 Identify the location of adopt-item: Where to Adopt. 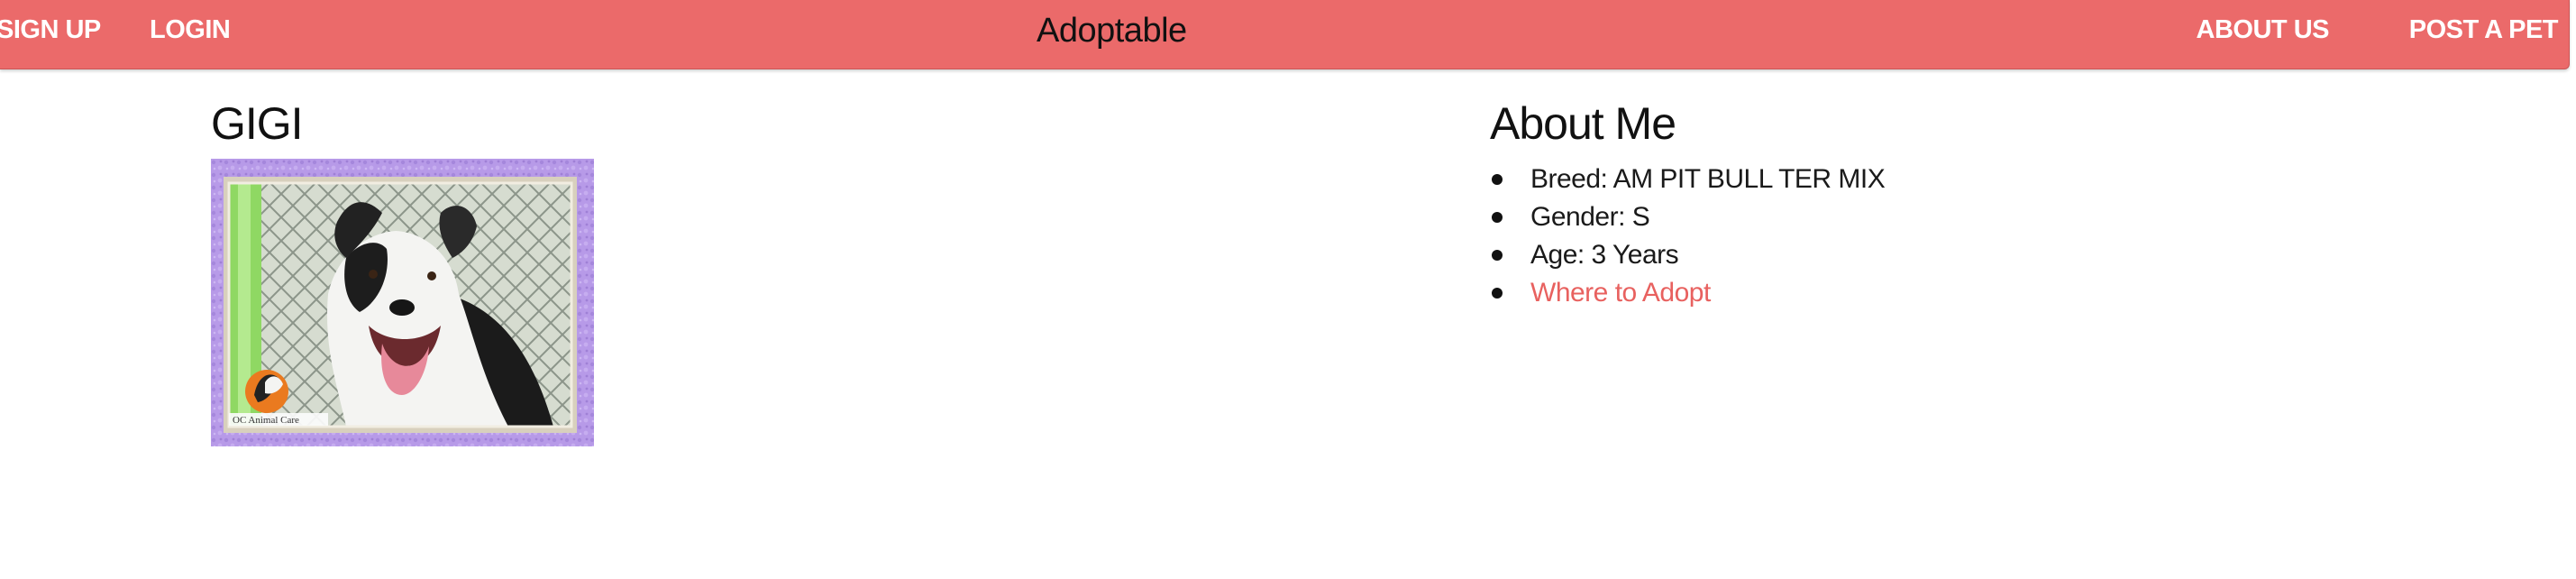
(1687, 293).